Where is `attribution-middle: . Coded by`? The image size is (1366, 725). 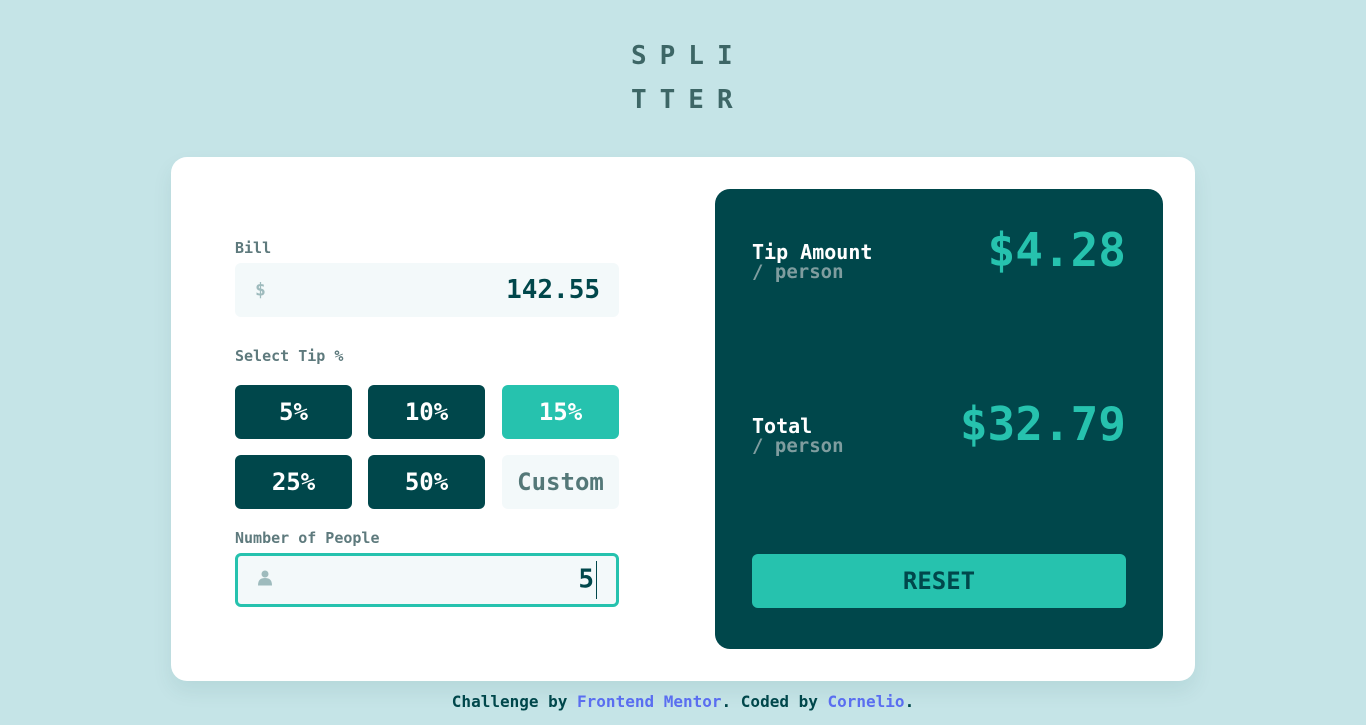
attribution-middle: . Coded by is located at coordinates (774, 701).